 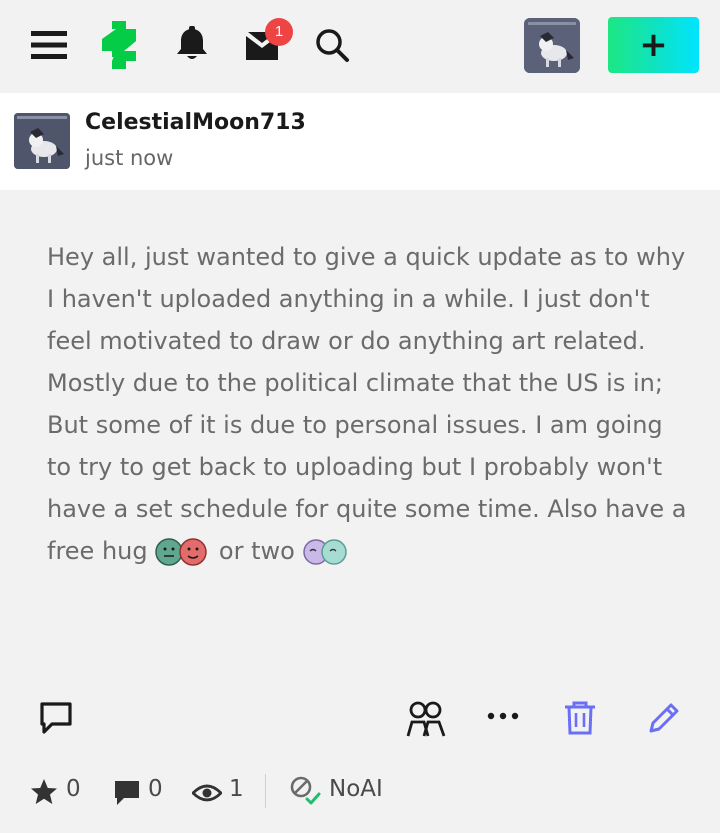 I want to click on search-icon, so click(x=332, y=45).